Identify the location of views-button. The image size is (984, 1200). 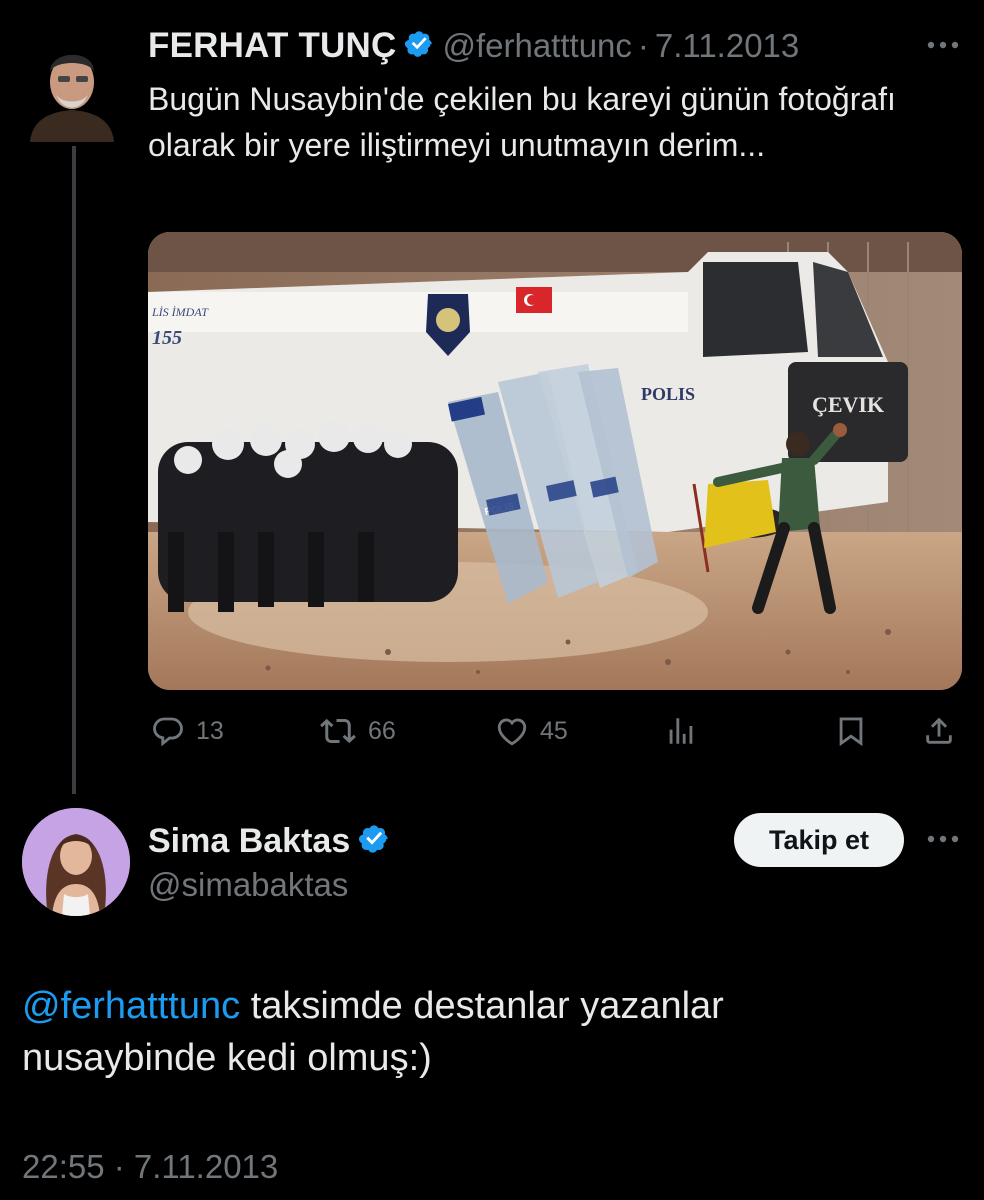
(681, 731).